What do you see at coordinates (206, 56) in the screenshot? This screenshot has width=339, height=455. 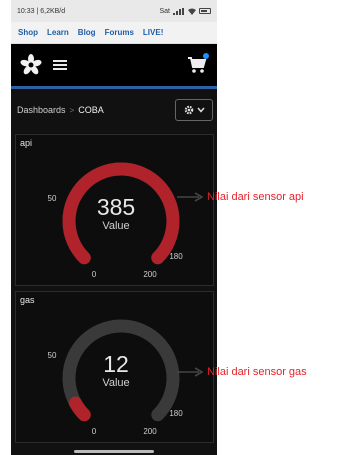 I see `cart-badge` at bounding box center [206, 56].